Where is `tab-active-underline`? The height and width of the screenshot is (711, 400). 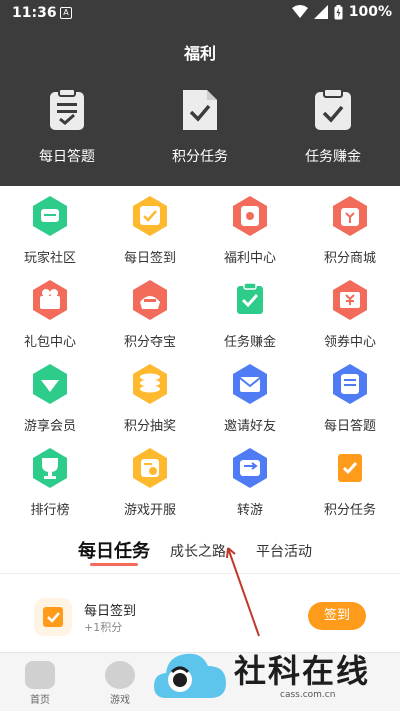
tab-active-underline is located at coordinates (114, 564).